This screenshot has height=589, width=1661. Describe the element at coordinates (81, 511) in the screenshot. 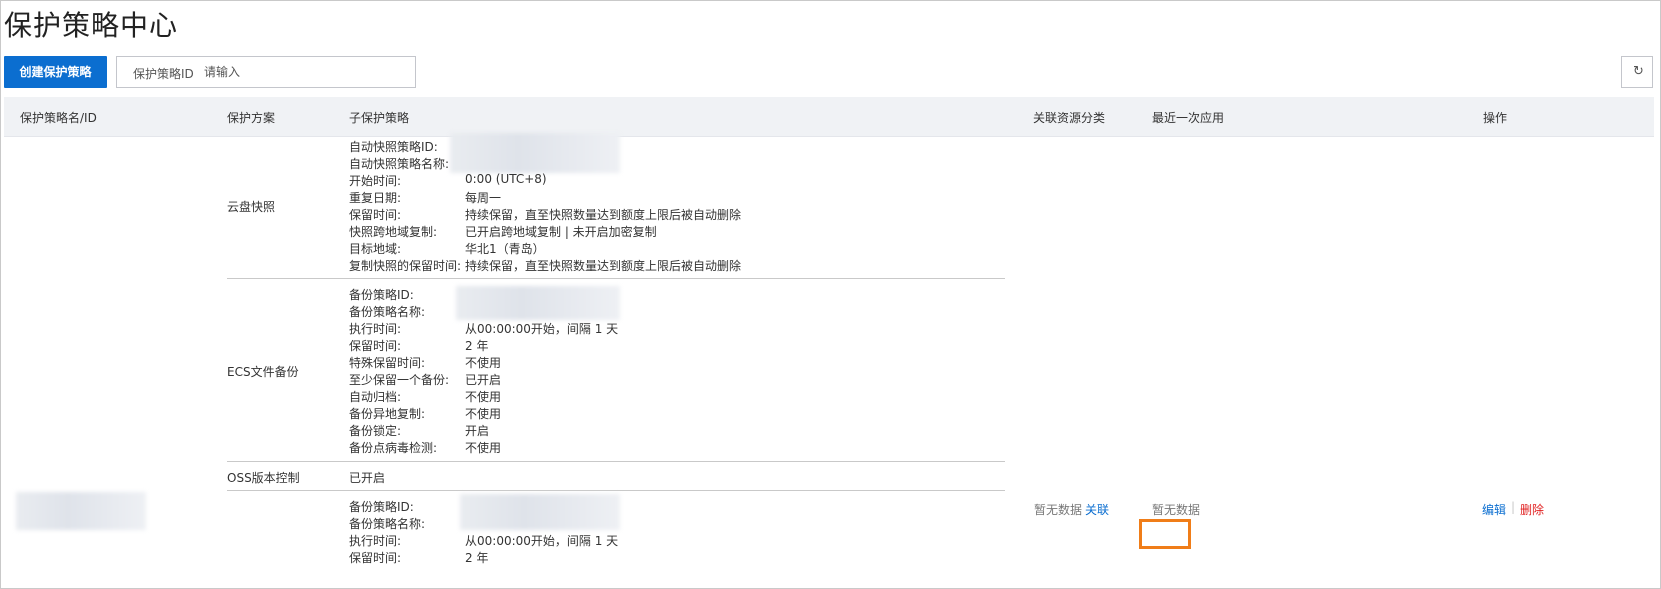

I see `policy-name-redacted` at that location.